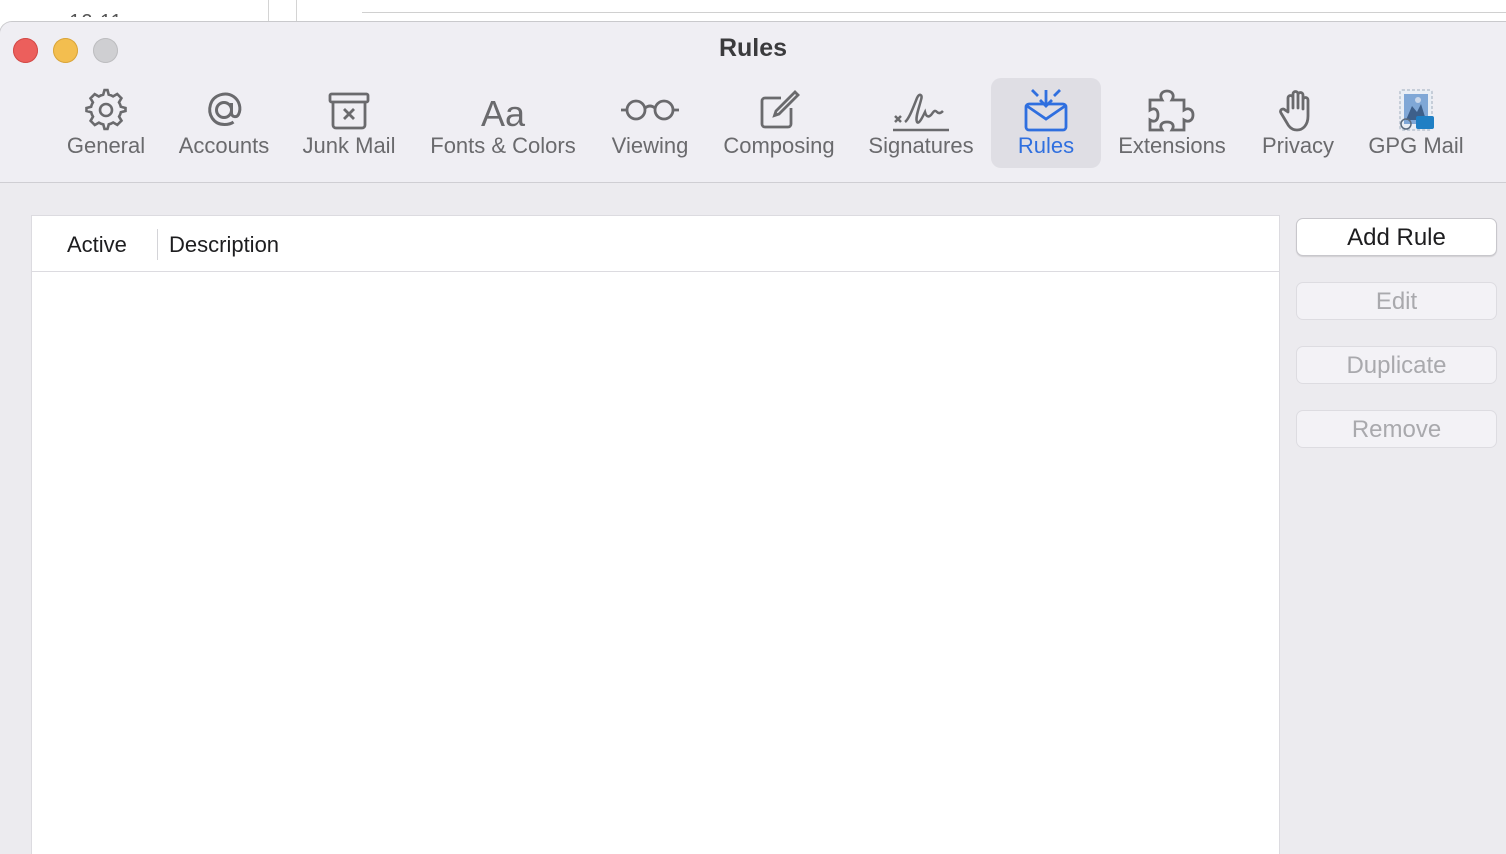  What do you see at coordinates (1396, 429) in the screenshot?
I see `remove-rule-button: Remove` at bounding box center [1396, 429].